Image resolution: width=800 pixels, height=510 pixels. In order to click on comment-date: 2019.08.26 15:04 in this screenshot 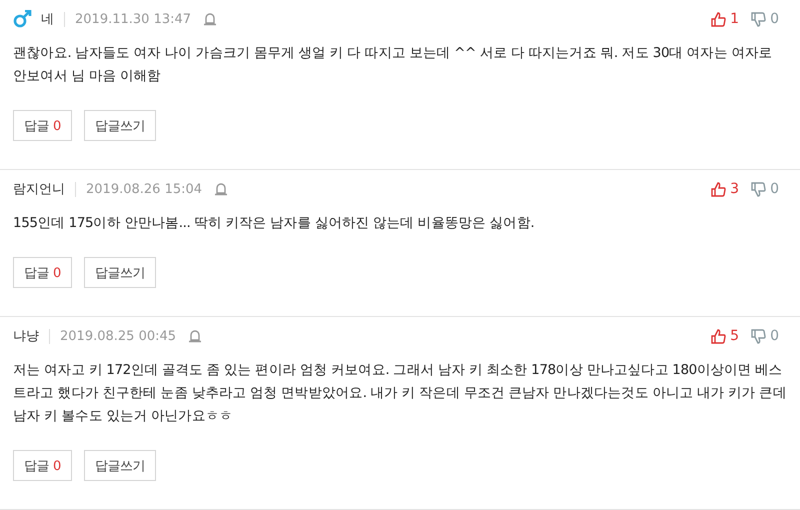, I will do `click(144, 189)`.